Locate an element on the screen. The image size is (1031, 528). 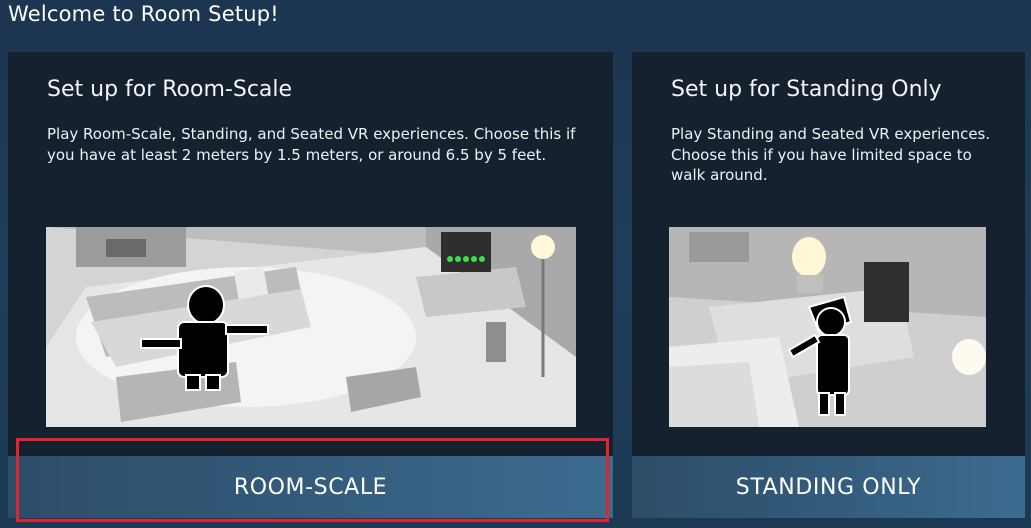
room-scale-button: ROOM-SCALE is located at coordinates (310, 487).